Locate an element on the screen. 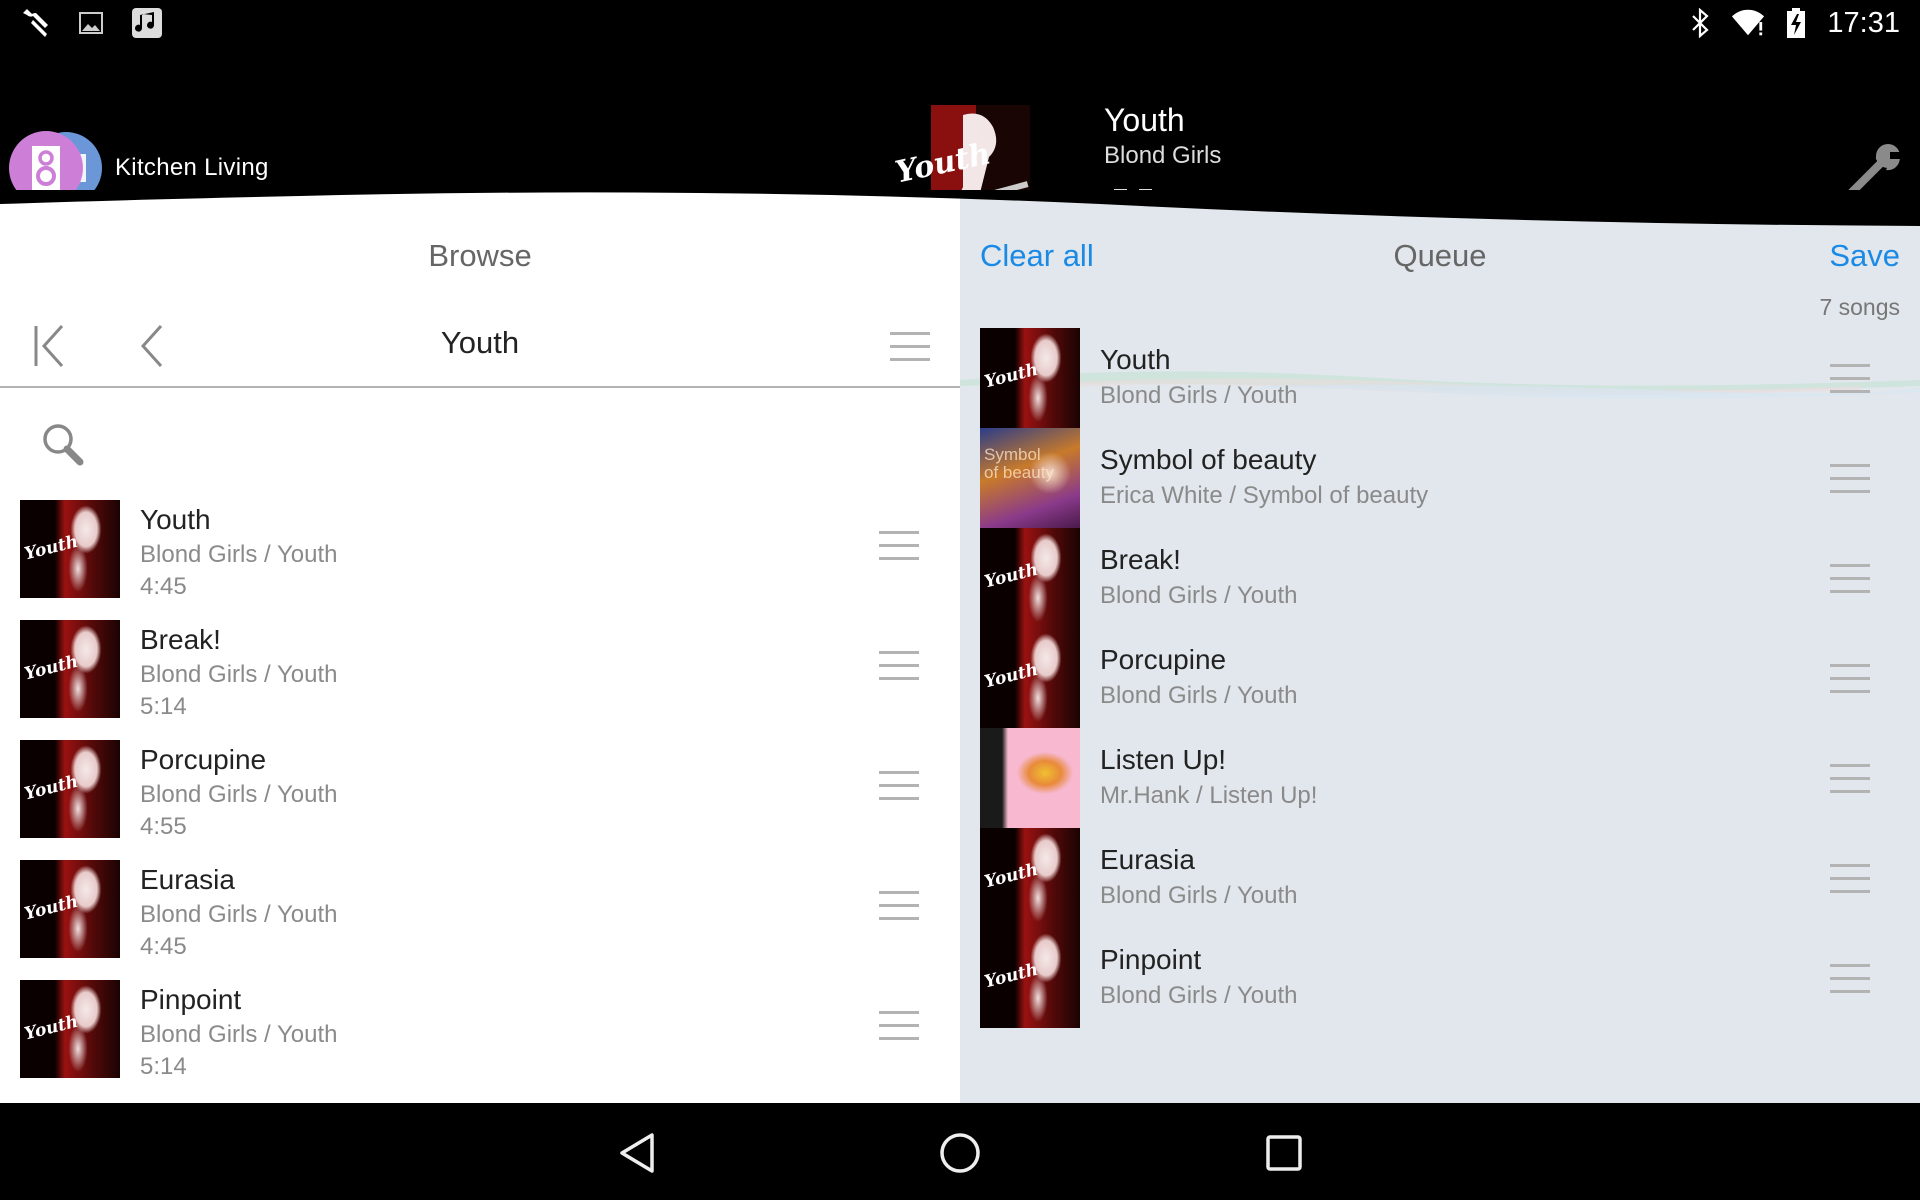 The height and width of the screenshot is (1200, 1920). browse-list-item: Porcupine Blond Girls / Youth 4:55 is located at coordinates (480, 798).